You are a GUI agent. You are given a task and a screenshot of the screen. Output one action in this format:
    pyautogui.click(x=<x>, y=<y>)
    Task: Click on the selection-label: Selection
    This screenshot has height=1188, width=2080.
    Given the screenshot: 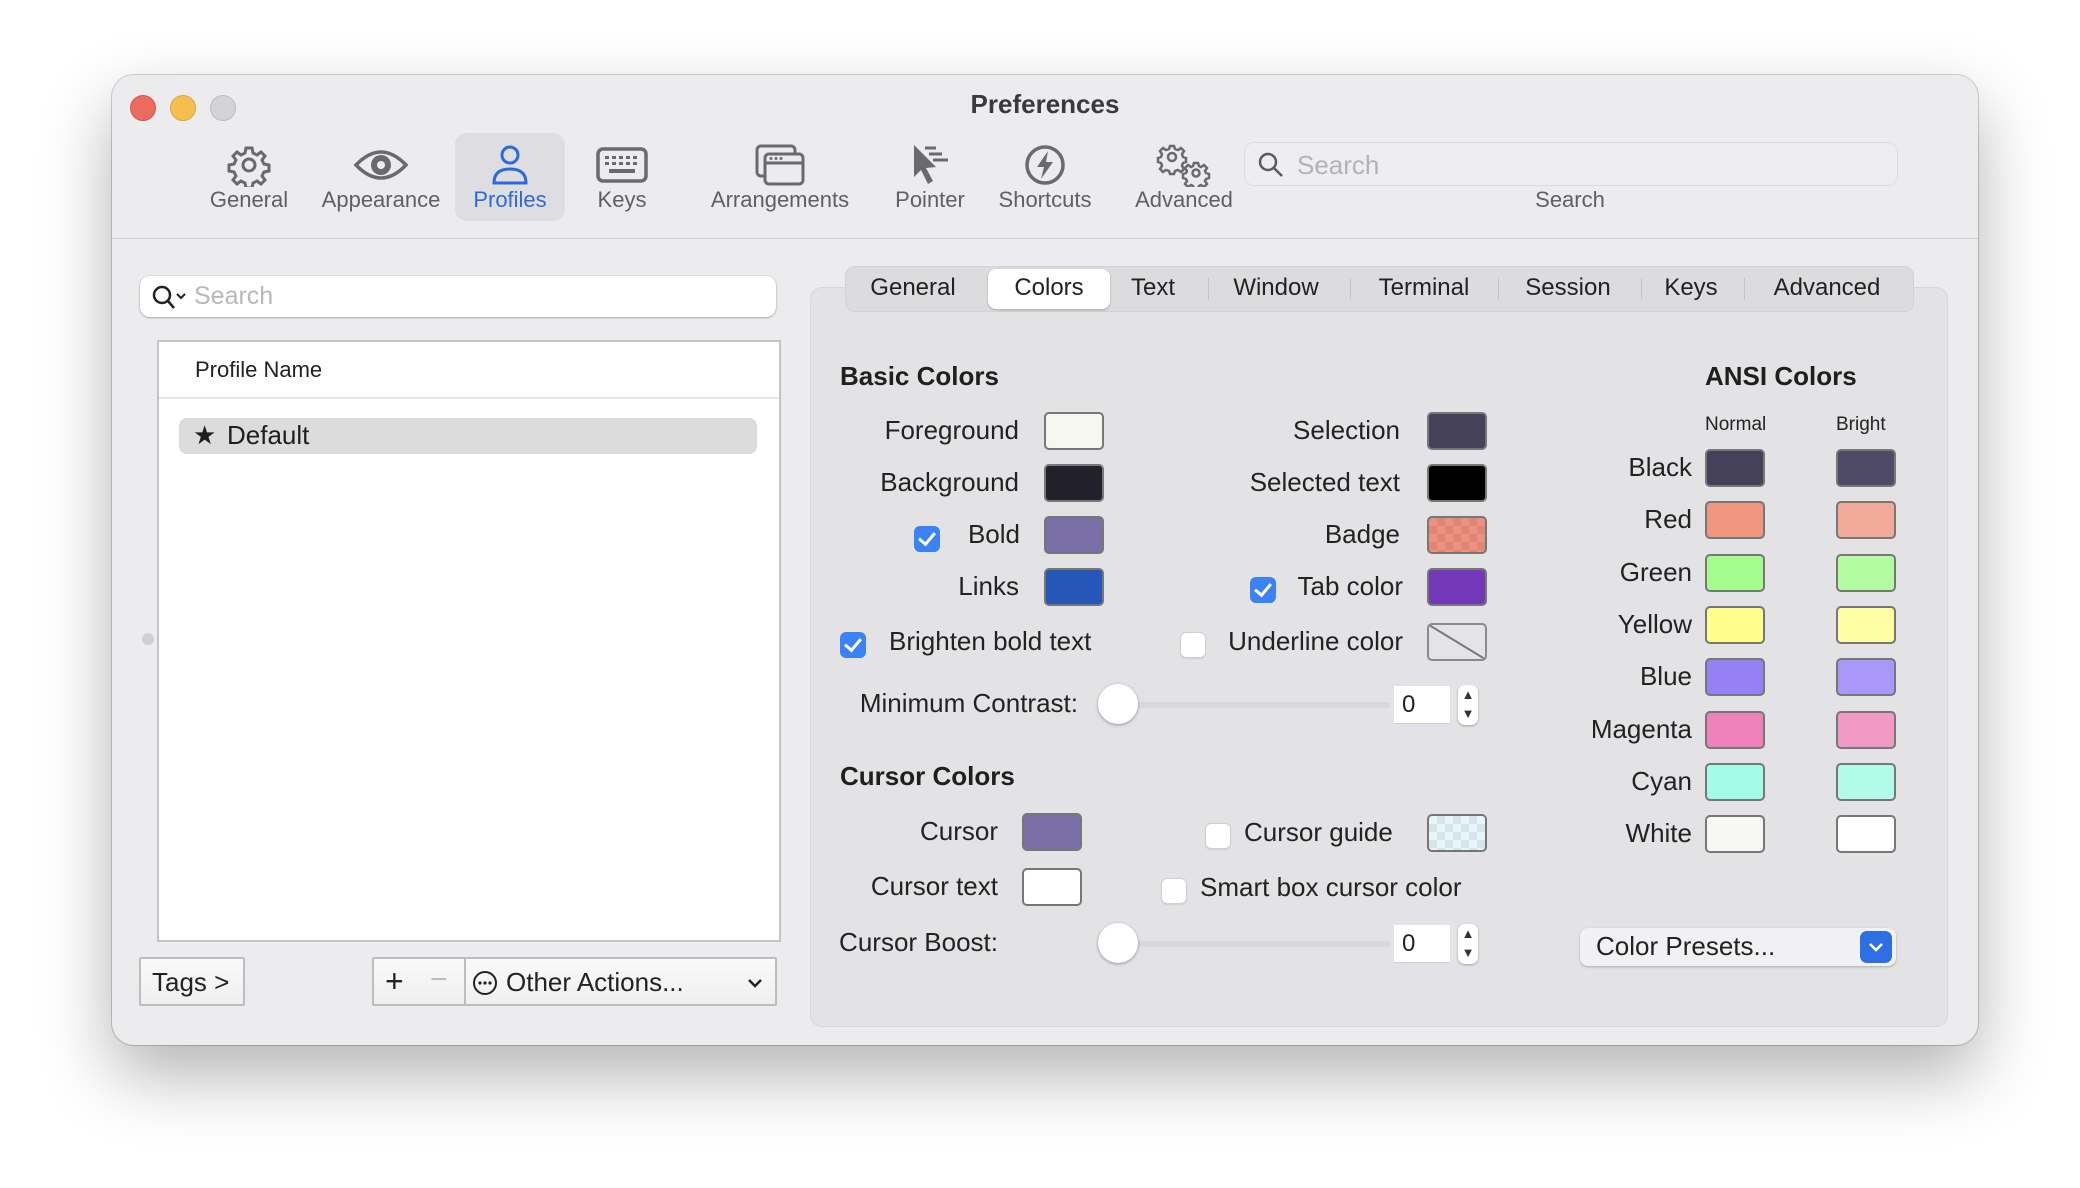 What is the action you would take?
    pyautogui.click(x=1346, y=430)
    